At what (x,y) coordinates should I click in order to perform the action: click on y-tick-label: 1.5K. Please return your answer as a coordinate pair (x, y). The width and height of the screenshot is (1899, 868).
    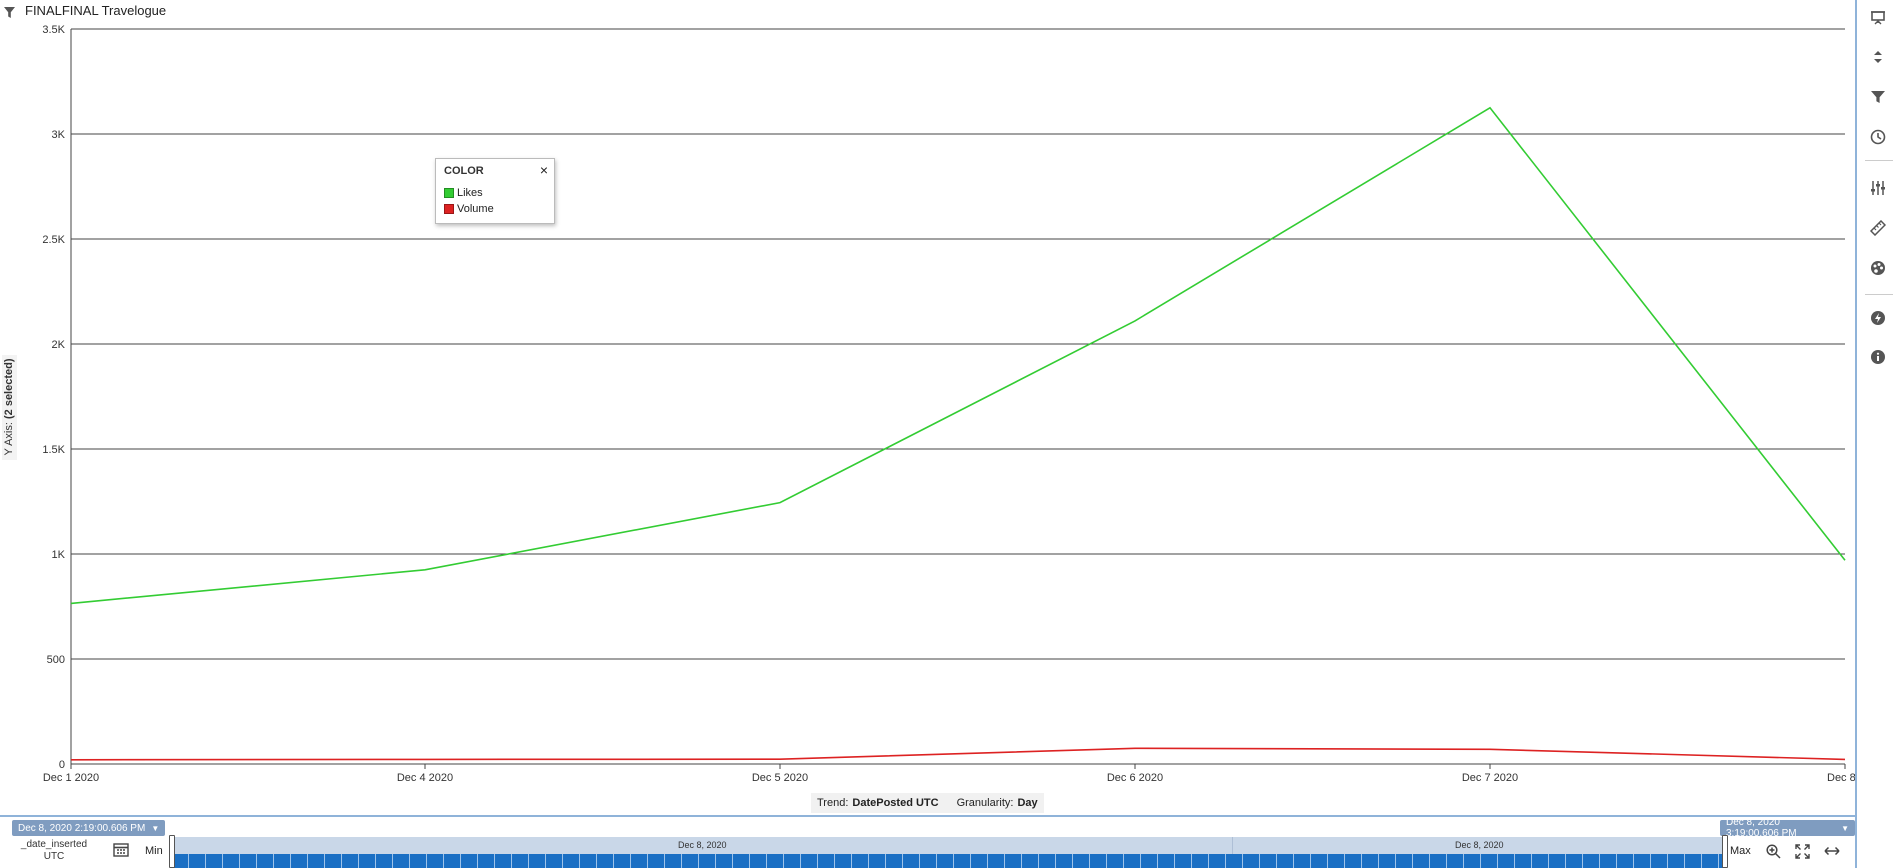
    Looking at the image, I should click on (53, 450).